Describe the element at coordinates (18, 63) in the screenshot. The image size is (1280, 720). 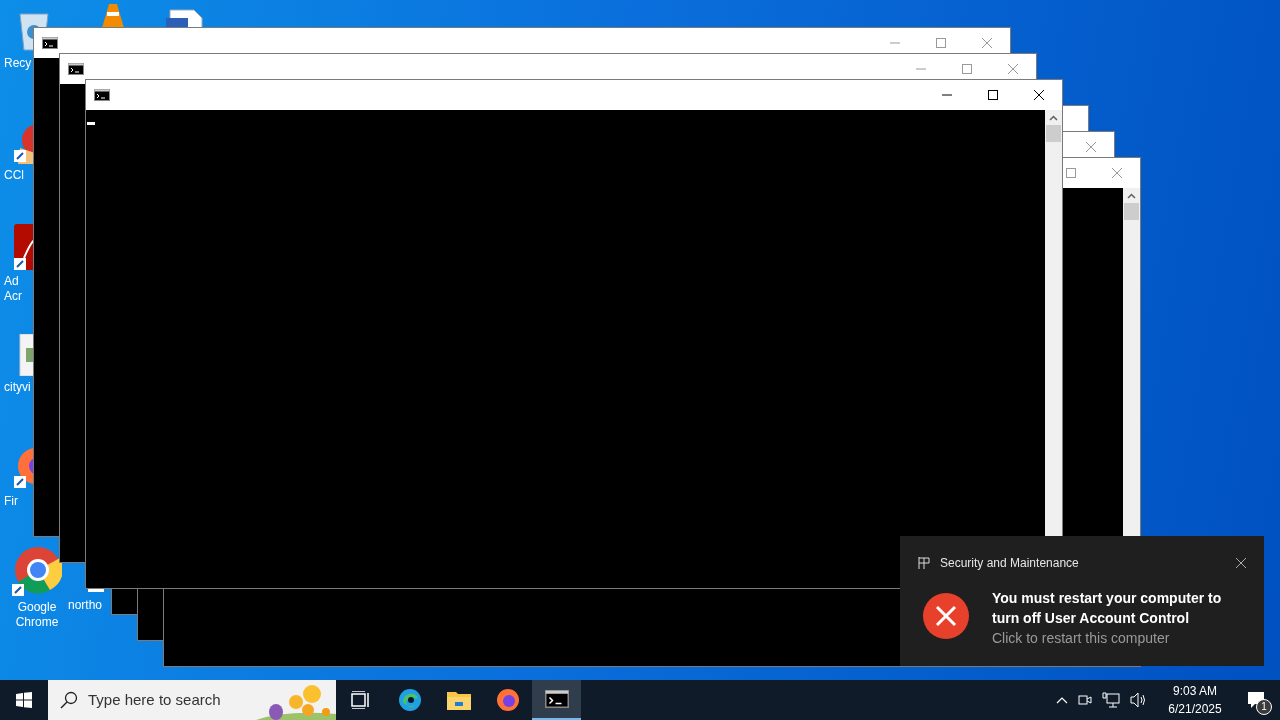
I see `icon-label: Recy` at that location.